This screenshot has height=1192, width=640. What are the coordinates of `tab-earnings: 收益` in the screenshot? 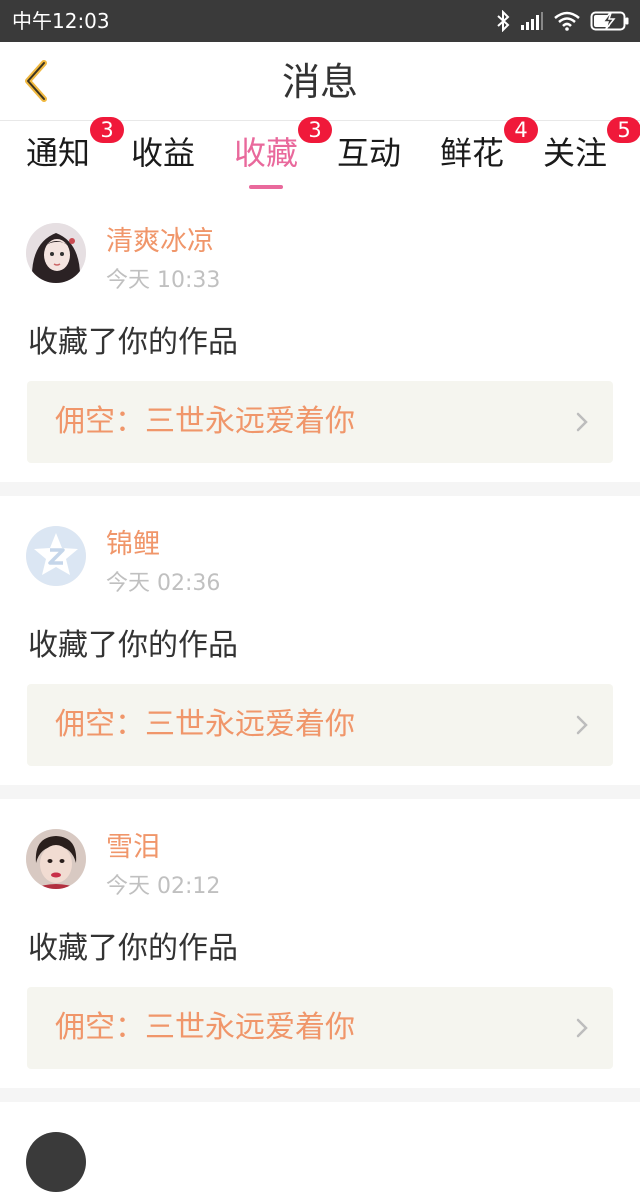 It's located at (163, 162).